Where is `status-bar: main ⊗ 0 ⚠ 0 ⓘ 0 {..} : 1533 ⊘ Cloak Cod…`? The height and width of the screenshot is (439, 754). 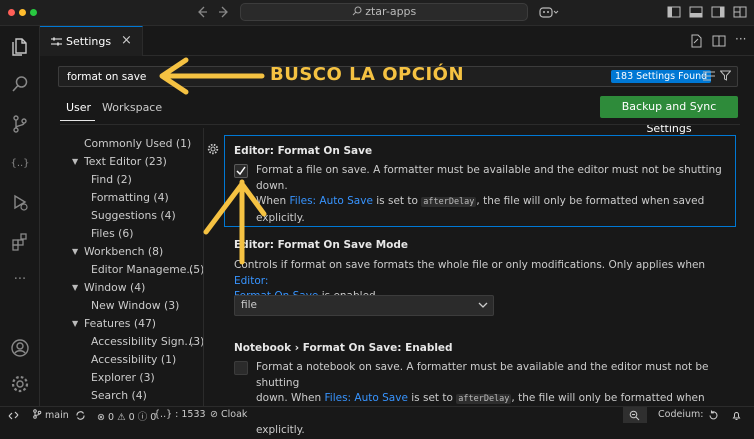 status-bar: main ⊗ 0 ⚠ 0 ⓘ 0 {..} : 1533 ⊘ Cloak Cod… is located at coordinates (377, 414).